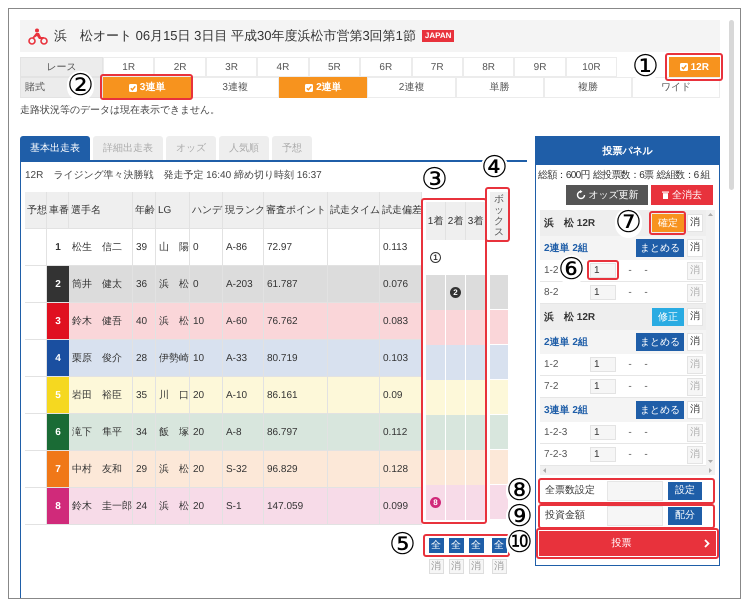  Describe the element at coordinates (232, 67) in the screenshot. I see `race-tab: 3R` at that location.